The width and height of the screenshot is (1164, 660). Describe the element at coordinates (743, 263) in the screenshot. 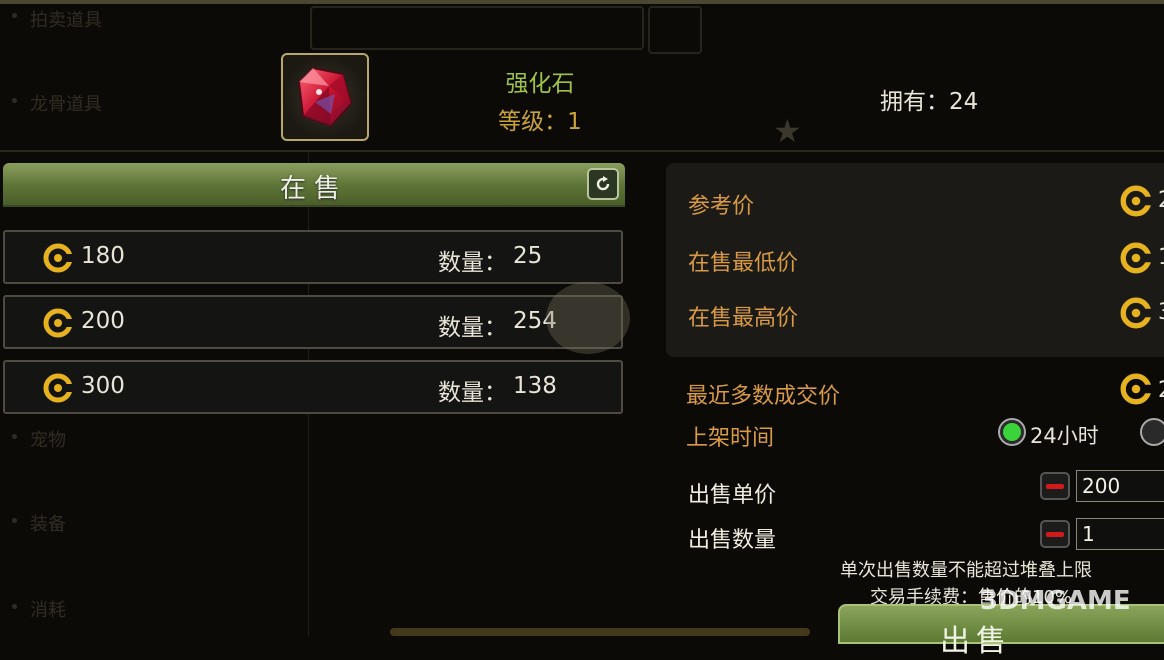

I see `lowest-price-label: 在售最低价` at that location.